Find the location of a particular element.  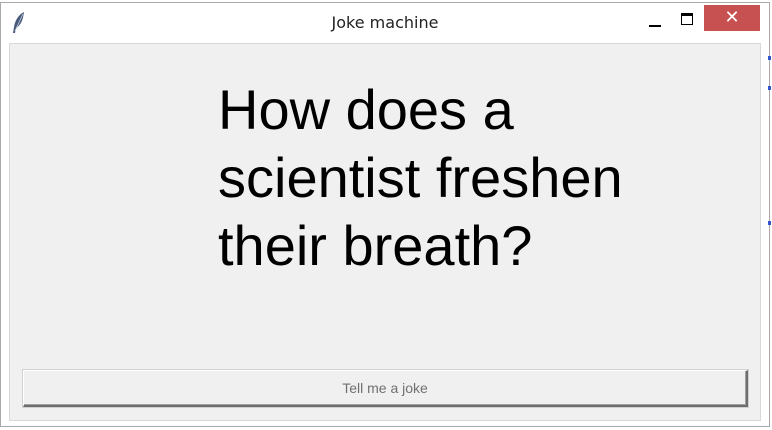

minimize-button is located at coordinates (655, 19).